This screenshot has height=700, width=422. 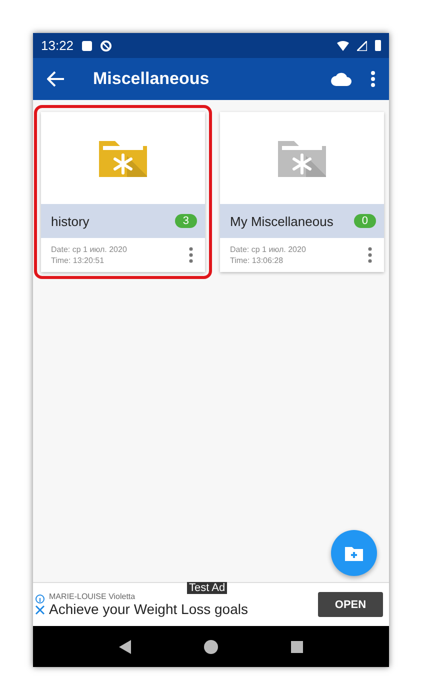 I want to click on data-saver-icon, so click(x=106, y=46).